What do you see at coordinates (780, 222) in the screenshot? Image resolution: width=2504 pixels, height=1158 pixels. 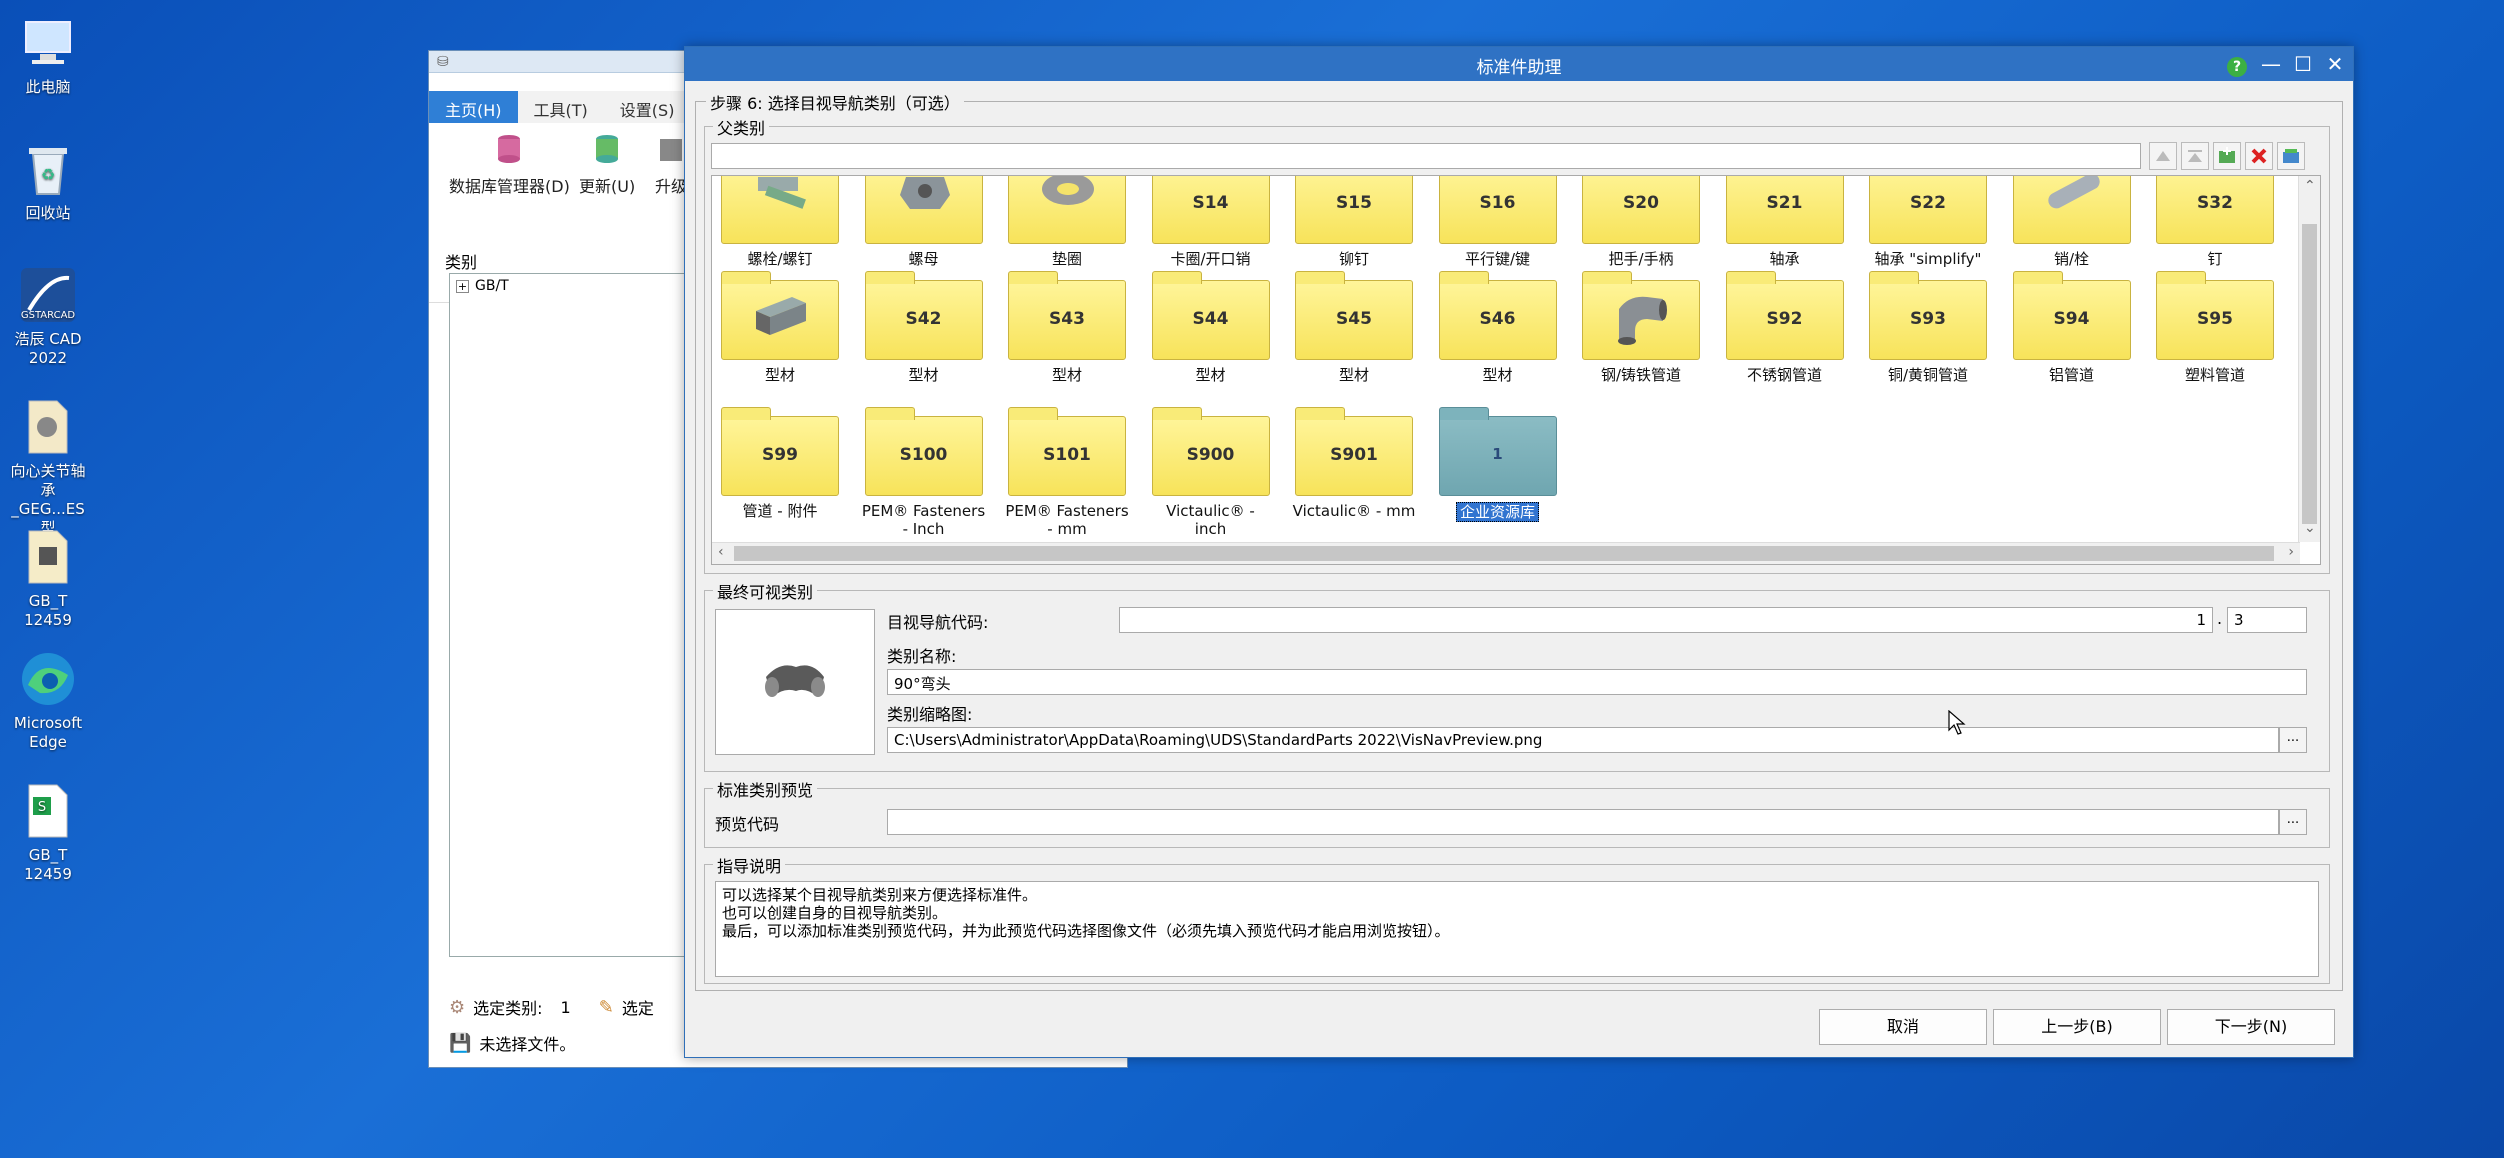 I see `folder-tile: 螺栓/螺钉` at bounding box center [780, 222].